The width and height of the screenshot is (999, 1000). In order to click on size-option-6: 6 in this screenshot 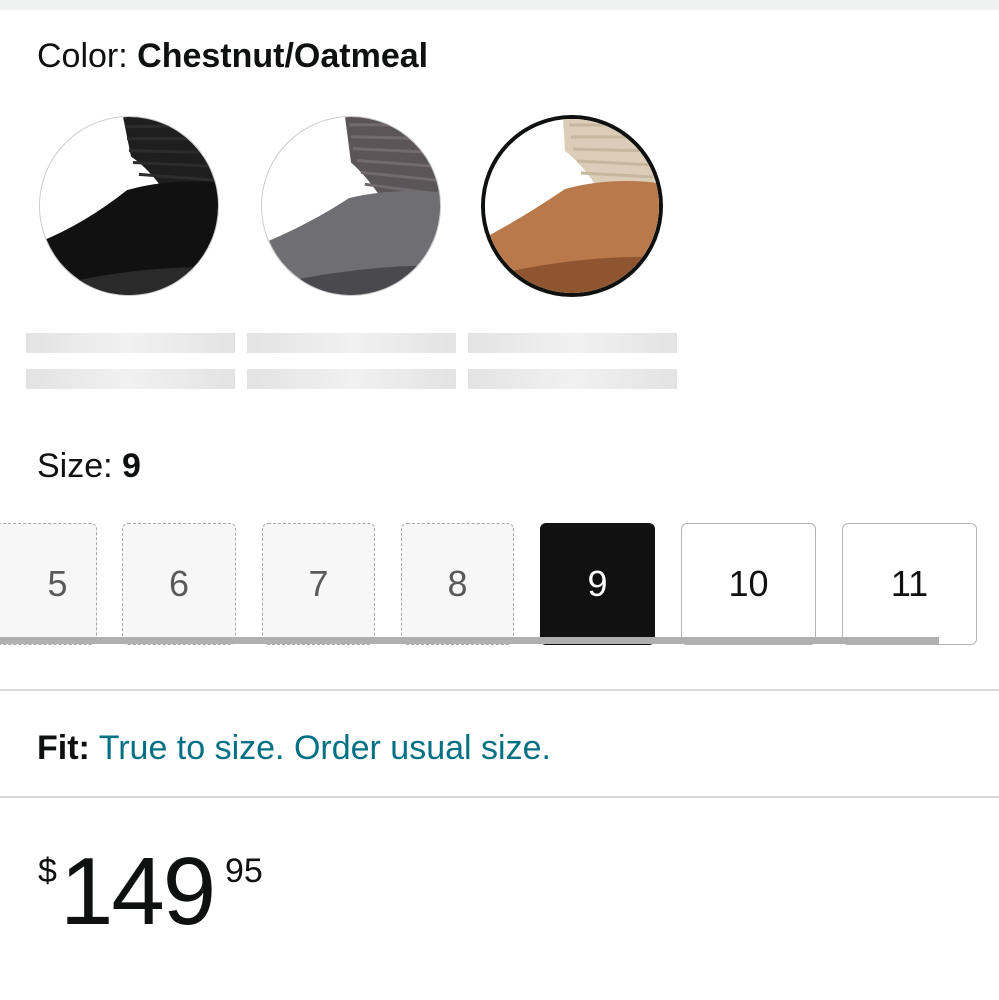, I will do `click(179, 584)`.